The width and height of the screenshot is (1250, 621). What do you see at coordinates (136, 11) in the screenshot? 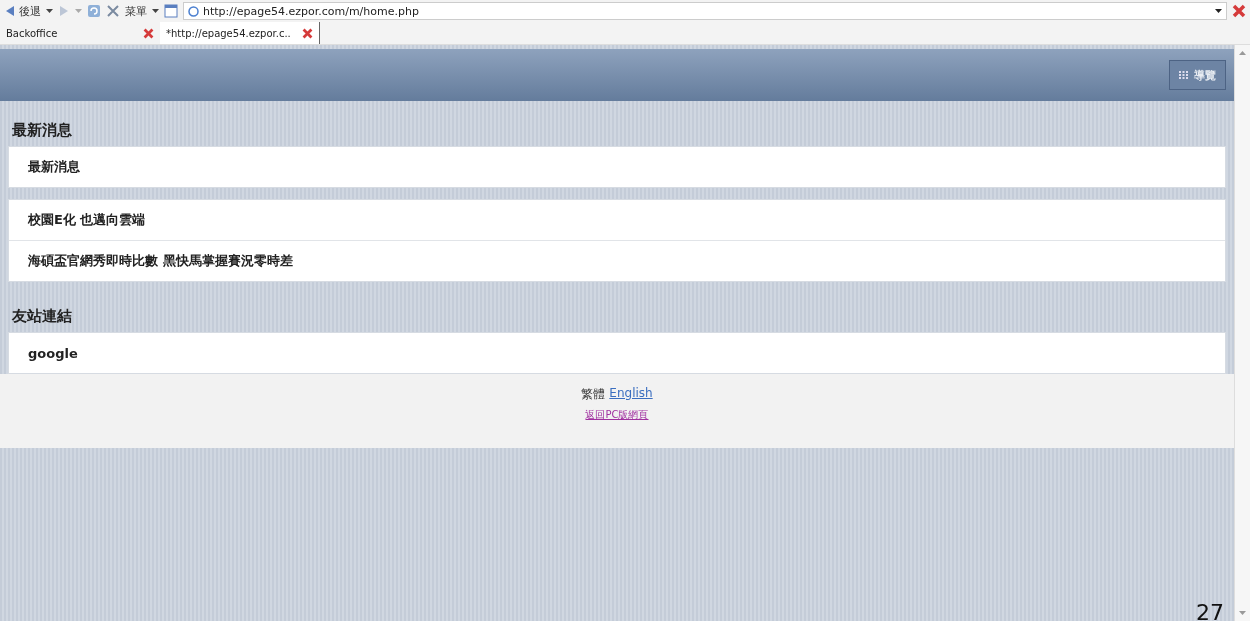
I see `menu-button: 菜單` at bounding box center [136, 11].